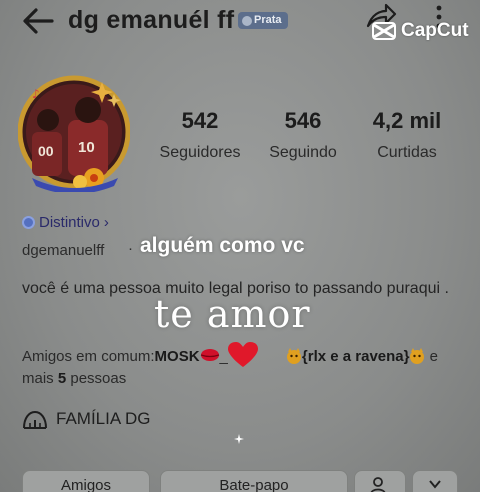 The image size is (480, 492). What do you see at coordinates (62, 378) in the screenshot?
I see `mutual-count: 5` at bounding box center [62, 378].